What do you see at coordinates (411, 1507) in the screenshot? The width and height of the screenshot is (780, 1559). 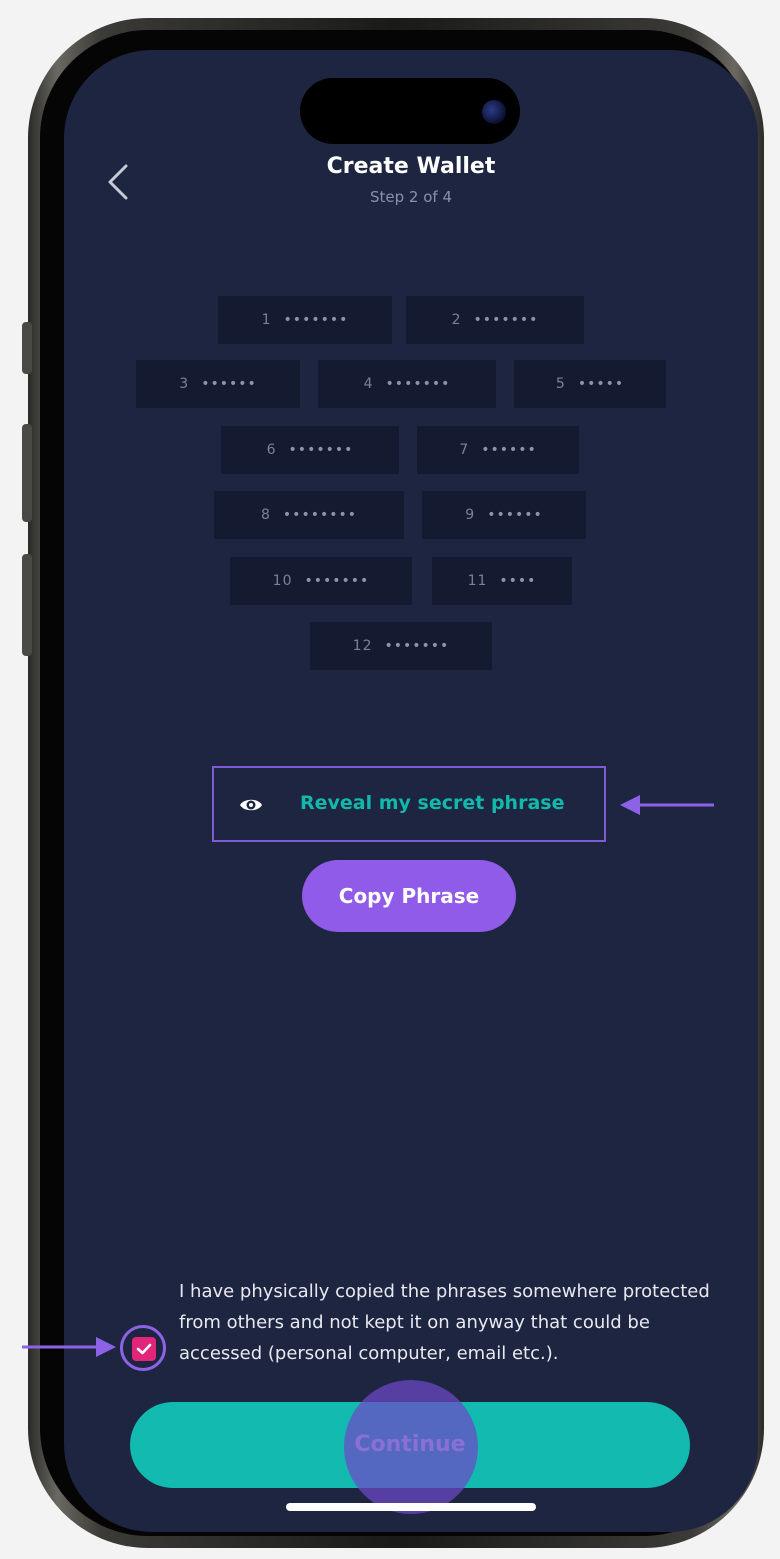 I see `home-indicator` at bounding box center [411, 1507].